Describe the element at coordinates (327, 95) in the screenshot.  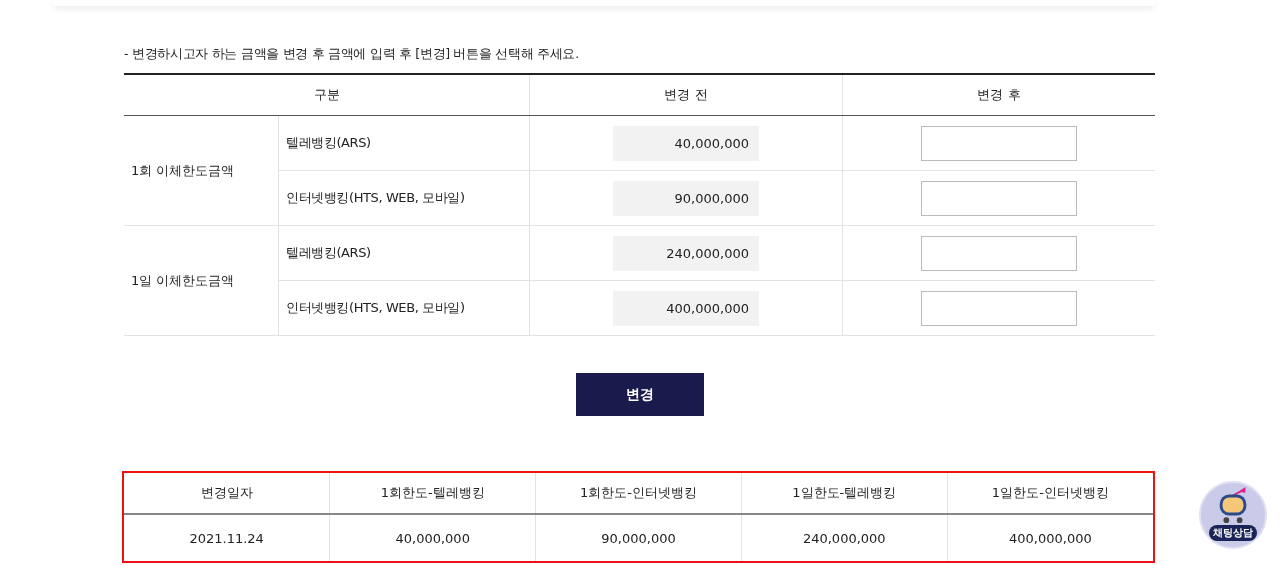
I see `column-header: 구분` at that location.